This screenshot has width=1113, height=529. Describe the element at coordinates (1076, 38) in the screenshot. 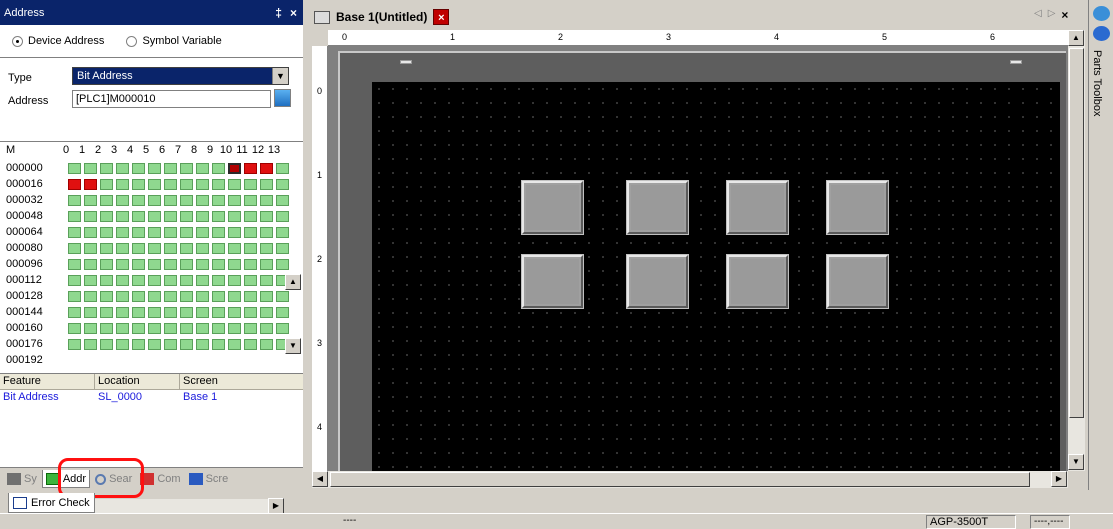

I see `scroll-up-icon: ▲` at that location.